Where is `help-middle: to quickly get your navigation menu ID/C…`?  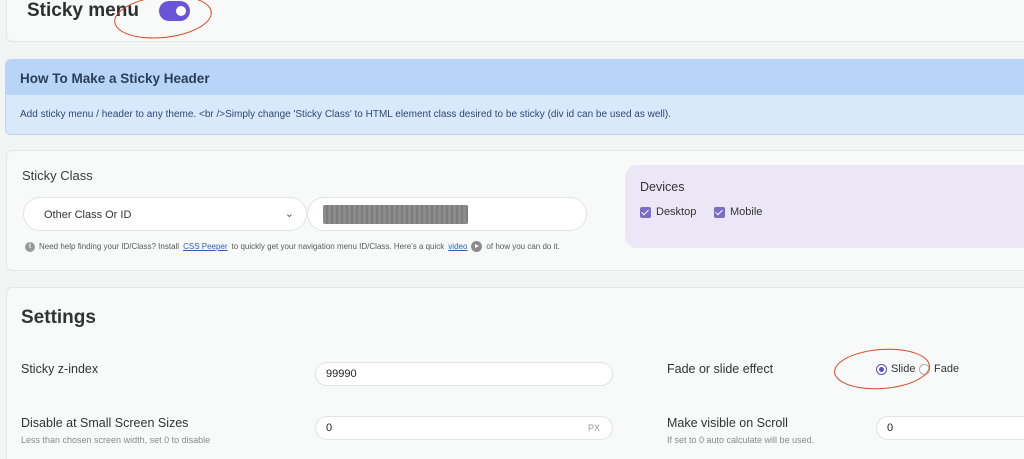 help-middle: to quickly get your navigation menu ID/C… is located at coordinates (338, 246).